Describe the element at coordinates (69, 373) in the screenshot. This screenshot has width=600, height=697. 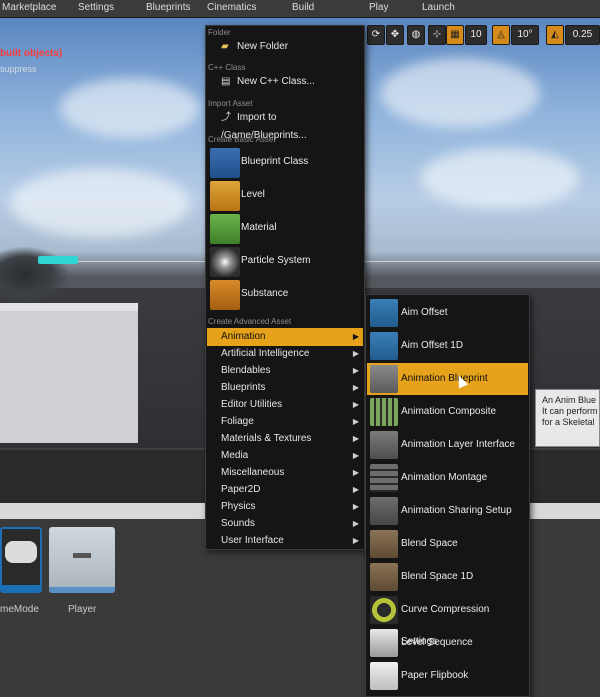
I see `cube-mesh` at that location.